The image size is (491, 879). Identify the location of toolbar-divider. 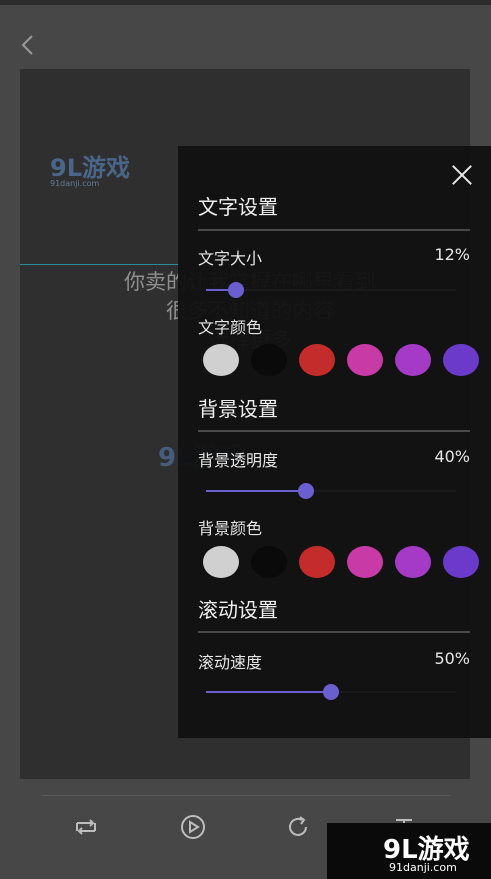
(246, 795).